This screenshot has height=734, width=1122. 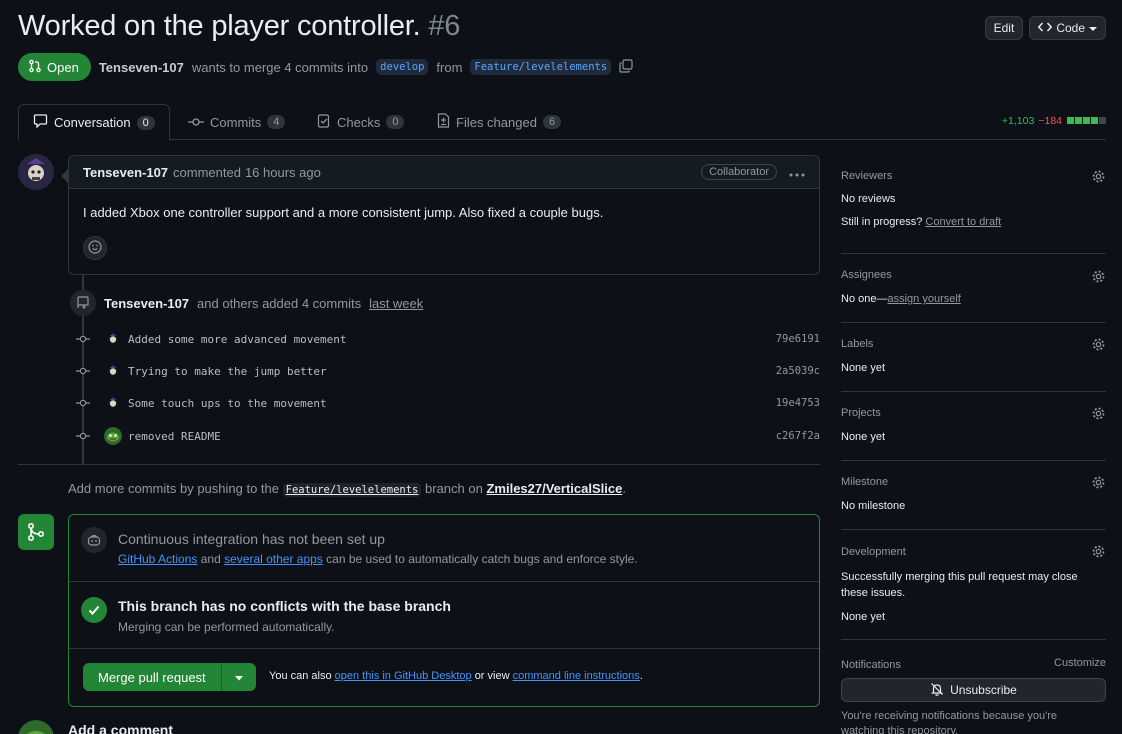 What do you see at coordinates (63, 67) in the screenshot?
I see `status-text: Open` at bounding box center [63, 67].